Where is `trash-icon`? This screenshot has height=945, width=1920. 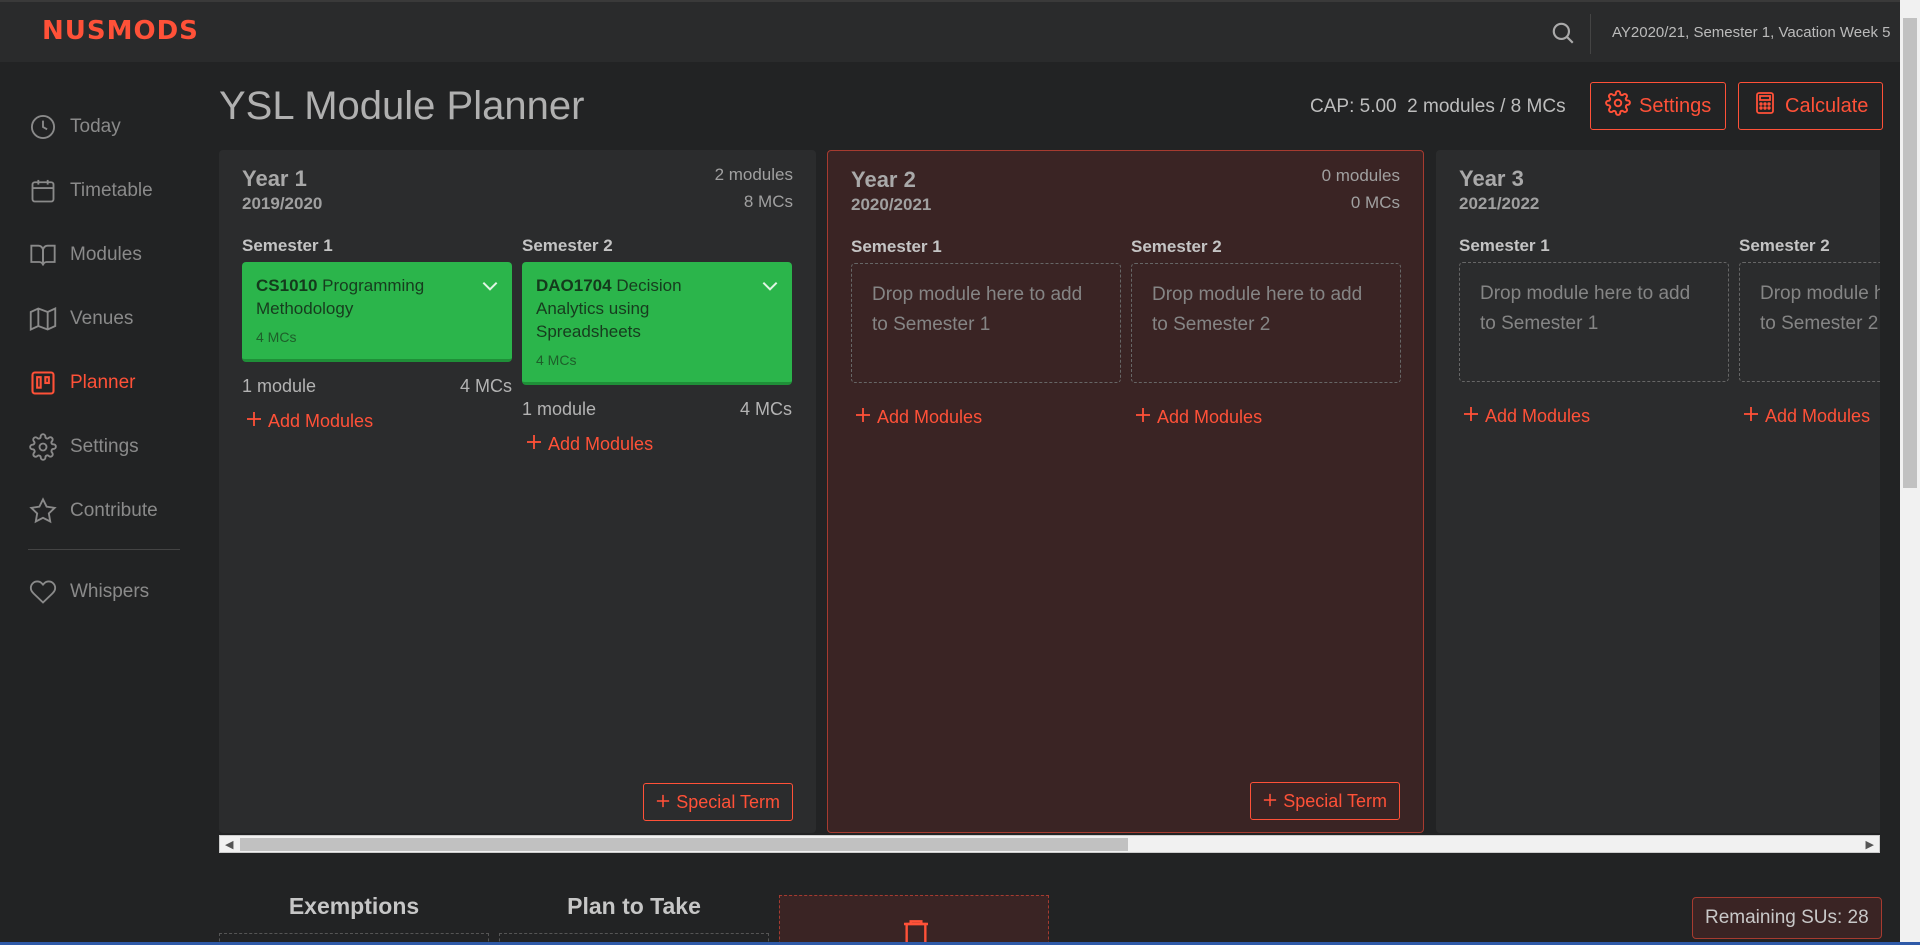 trash-icon is located at coordinates (916, 930).